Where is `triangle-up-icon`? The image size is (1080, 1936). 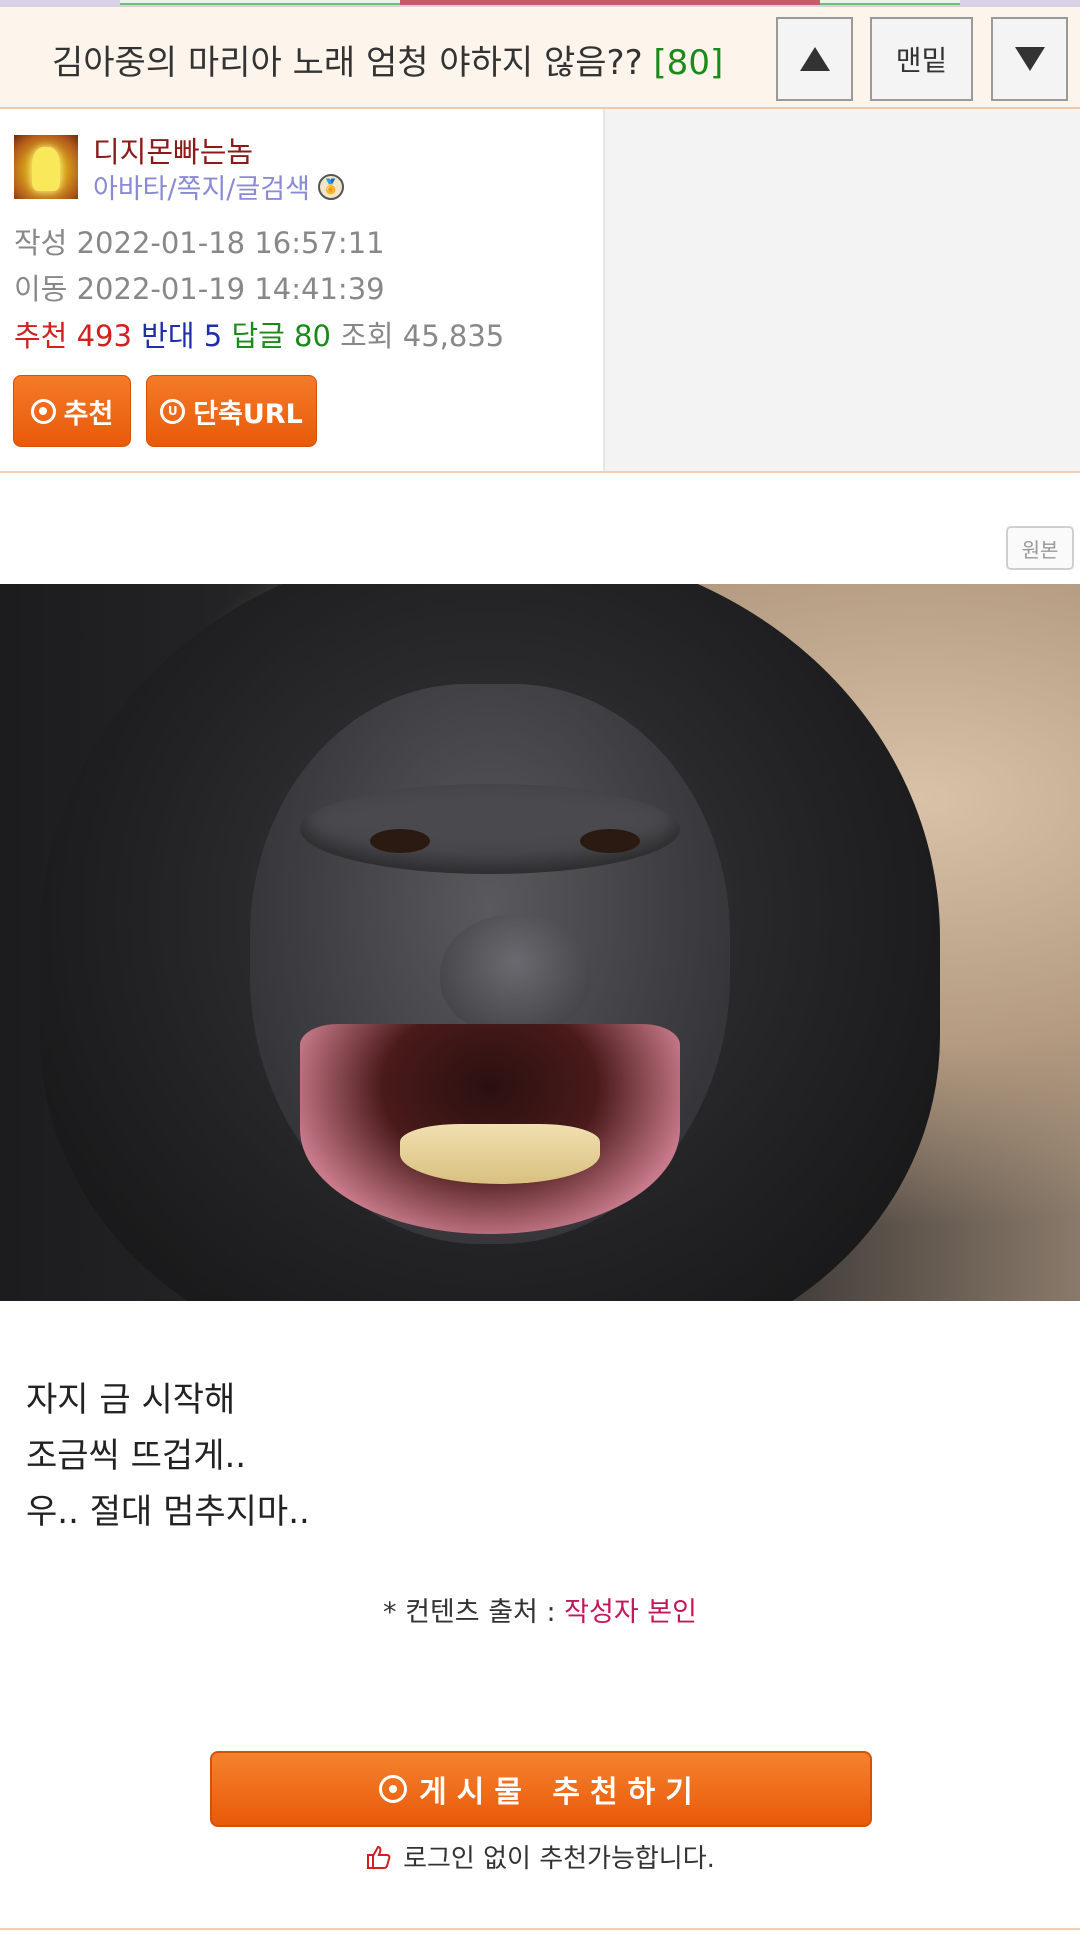
triangle-up-icon is located at coordinates (814, 59).